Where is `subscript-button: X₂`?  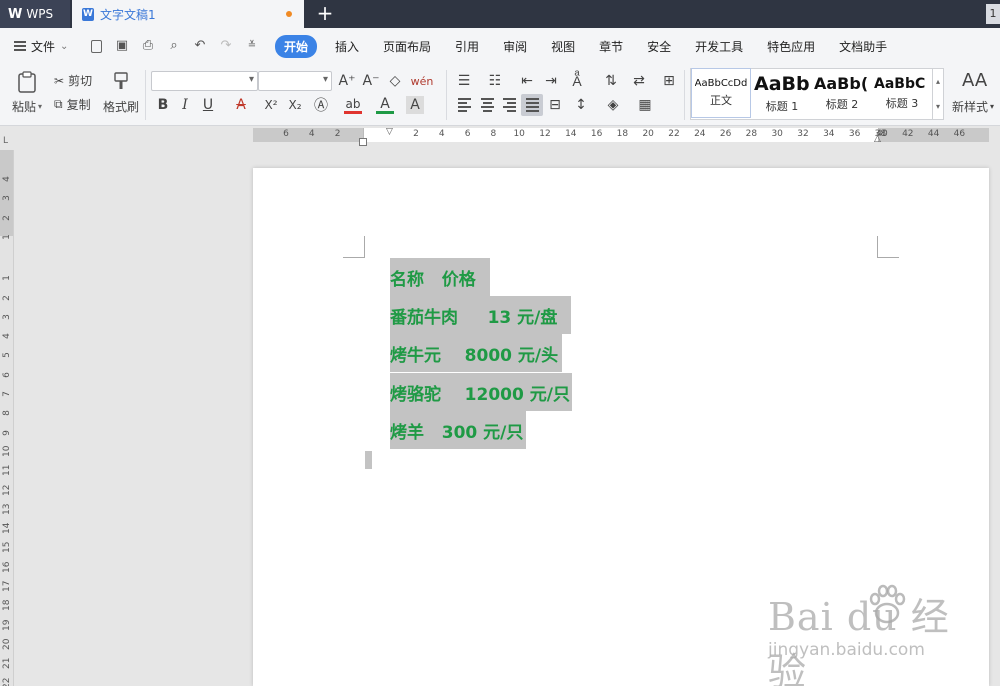
subscript-button: X₂ is located at coordinates (295, 105).